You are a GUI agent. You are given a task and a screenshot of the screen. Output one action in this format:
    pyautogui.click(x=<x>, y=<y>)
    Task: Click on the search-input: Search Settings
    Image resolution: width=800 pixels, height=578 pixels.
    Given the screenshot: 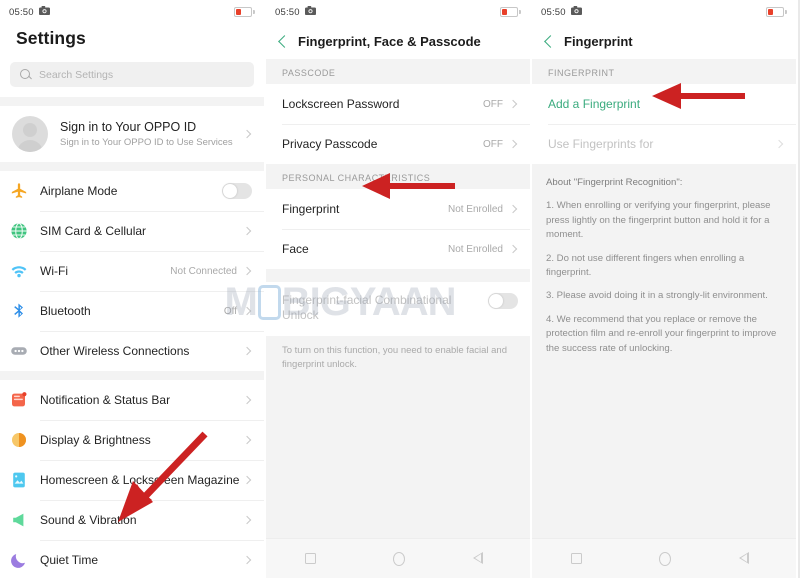 What is the action you would take?
    pyautogui.click(x=132, y=74)
    